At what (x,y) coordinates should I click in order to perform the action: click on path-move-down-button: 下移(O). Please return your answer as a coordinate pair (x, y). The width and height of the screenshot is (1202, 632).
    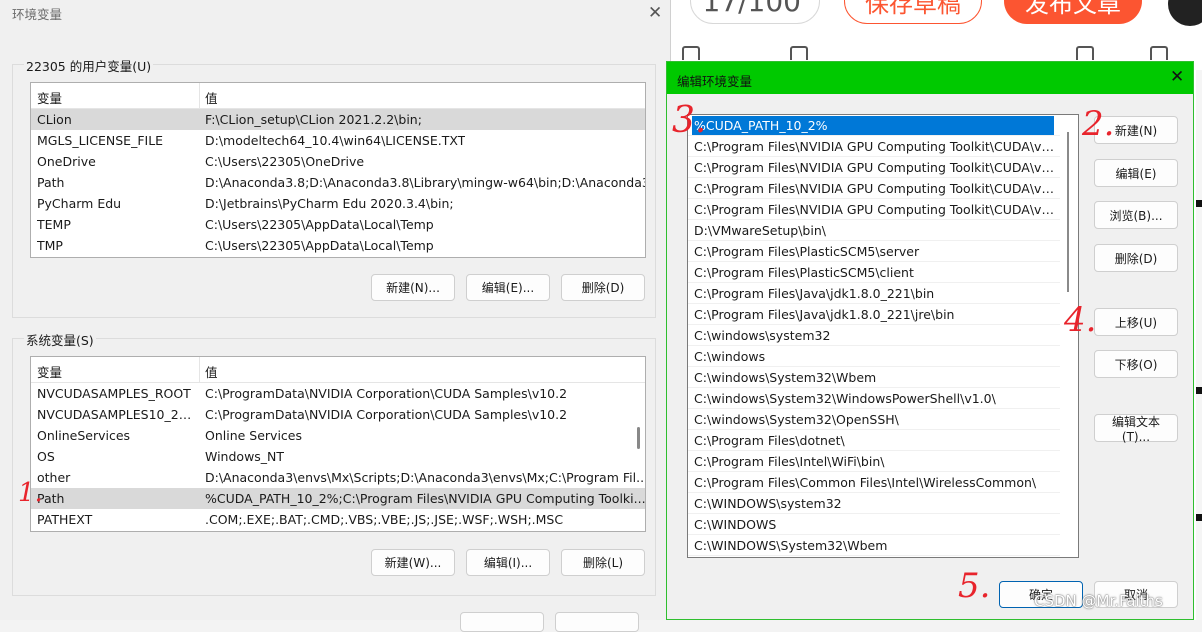
    Looking at the image, I should click on (1136, 364).